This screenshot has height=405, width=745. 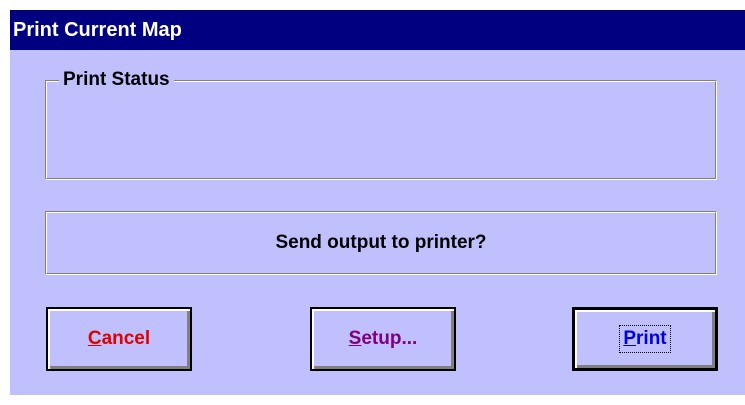 What do you see at coordinates (94, 338) in the screenshot?
I see `cancel-accelerator: C` at bounding box center [94, 338].